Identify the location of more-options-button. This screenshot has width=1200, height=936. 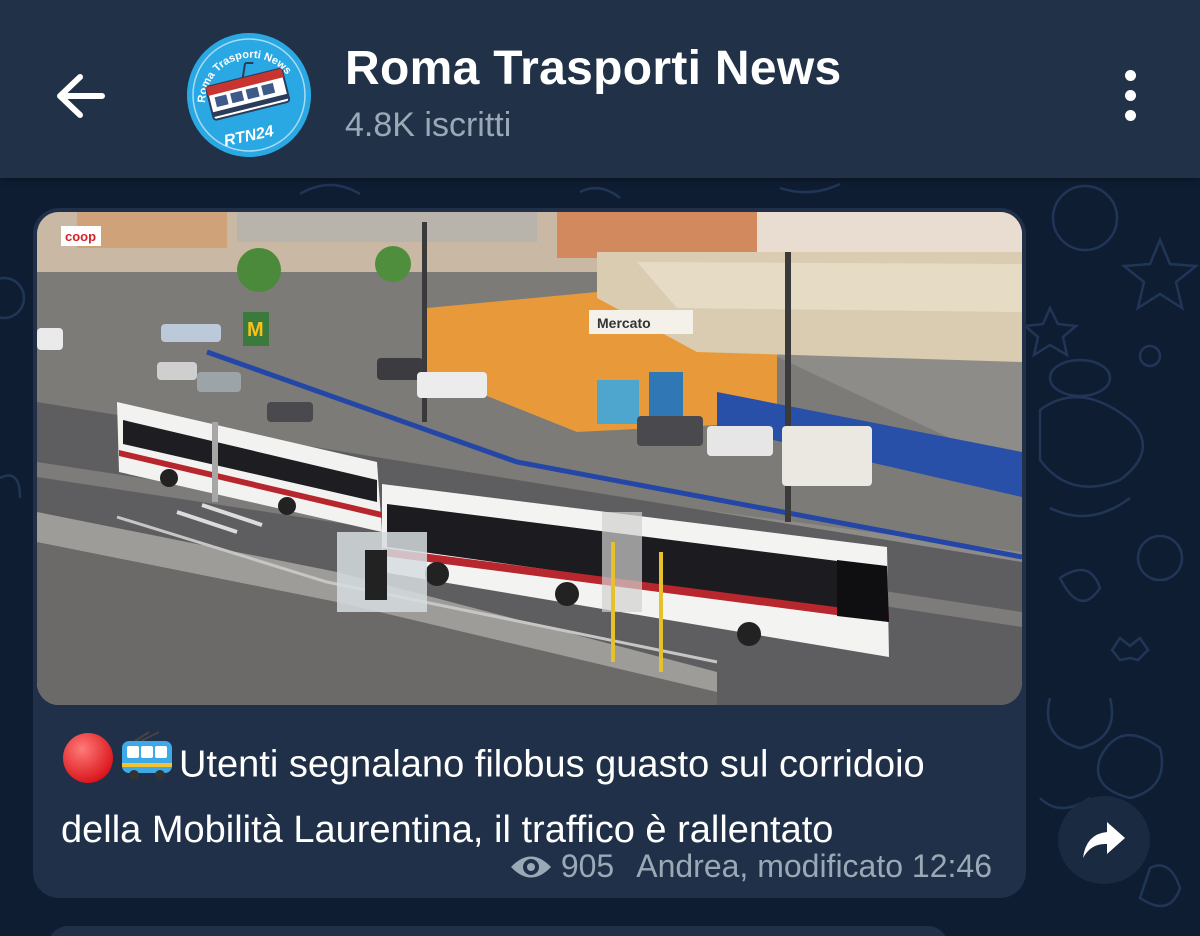
(1130, 95).